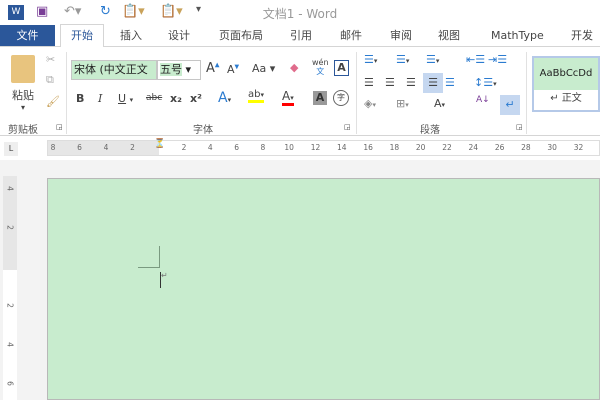 The height and width of the screenshot is (400, 600). What do you see at coordinates (447, 147) in the screenshot?
I see `ruler-tick: 22` at bounding box center [447, 147].